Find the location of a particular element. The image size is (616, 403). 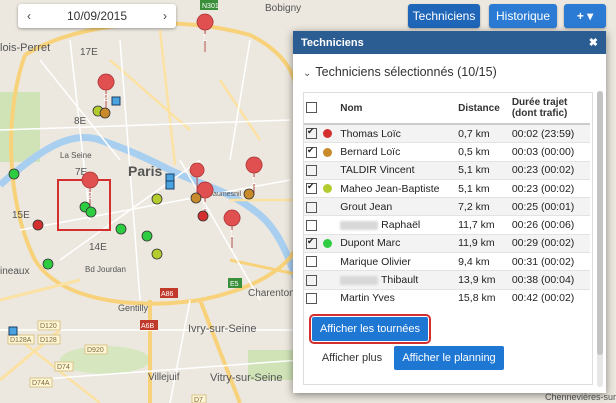

map-label-bdjourdan: Bd Jourdan is located at coordinates (105, 269).